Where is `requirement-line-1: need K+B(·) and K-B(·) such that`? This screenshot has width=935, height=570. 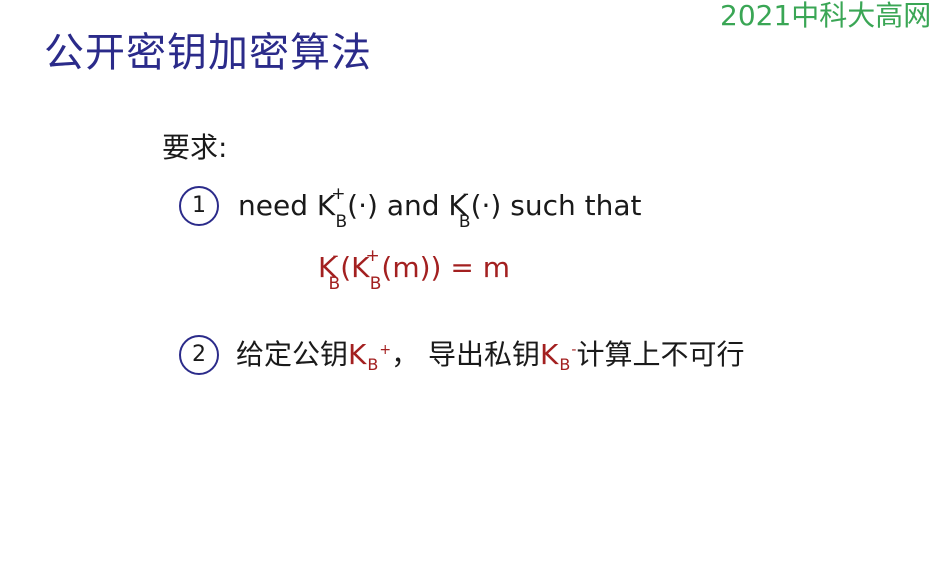 requirement-line-1: need K+B(·) and K-B(·) such that is located at coordinates (440, 208).